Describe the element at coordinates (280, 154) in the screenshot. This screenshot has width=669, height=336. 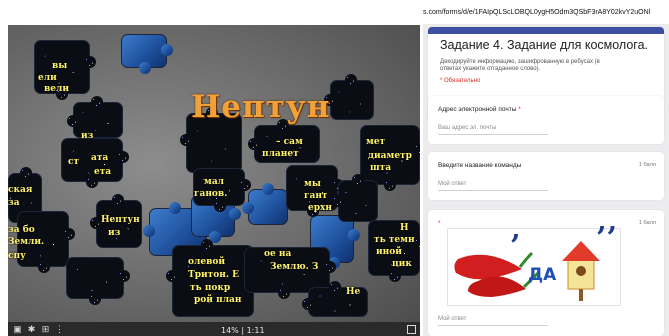
I see `piece-text: планет` at that location.